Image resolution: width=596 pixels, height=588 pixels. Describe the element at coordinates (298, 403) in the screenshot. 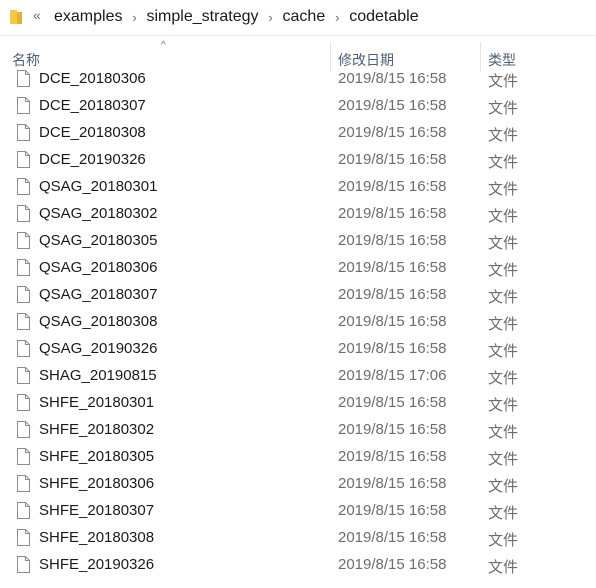

I see `list-item: SHFE_20180301 2019/8/15 16:58 文件` at that location.